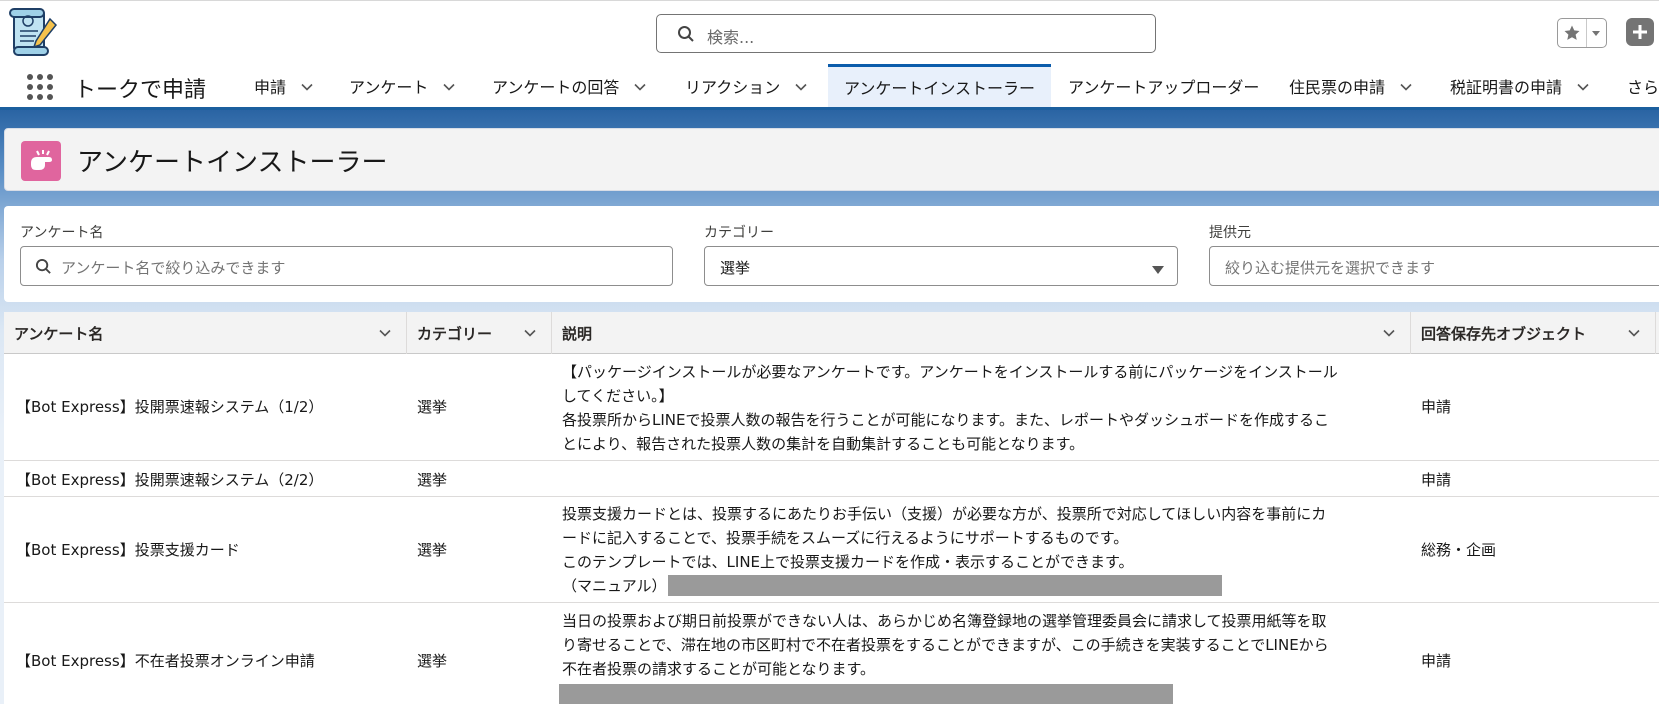  What do you see at coordinates (173, 268) in the screenshot?
I see `survey-name-filter-placeholder: アンケート名で絞り込みできます` at bounding box center [173, 268].